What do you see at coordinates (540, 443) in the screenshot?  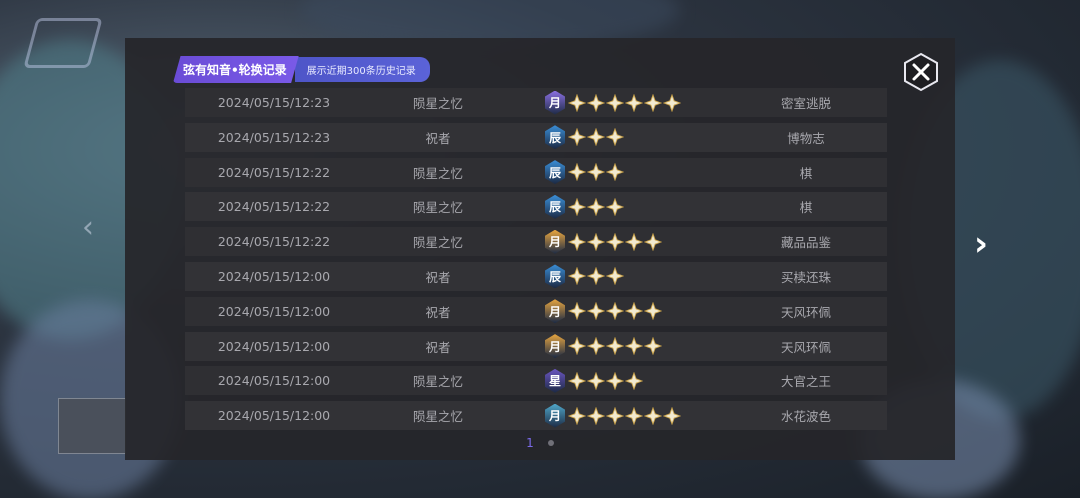 I see `pagination: 1` at bounding box center [540, 443].